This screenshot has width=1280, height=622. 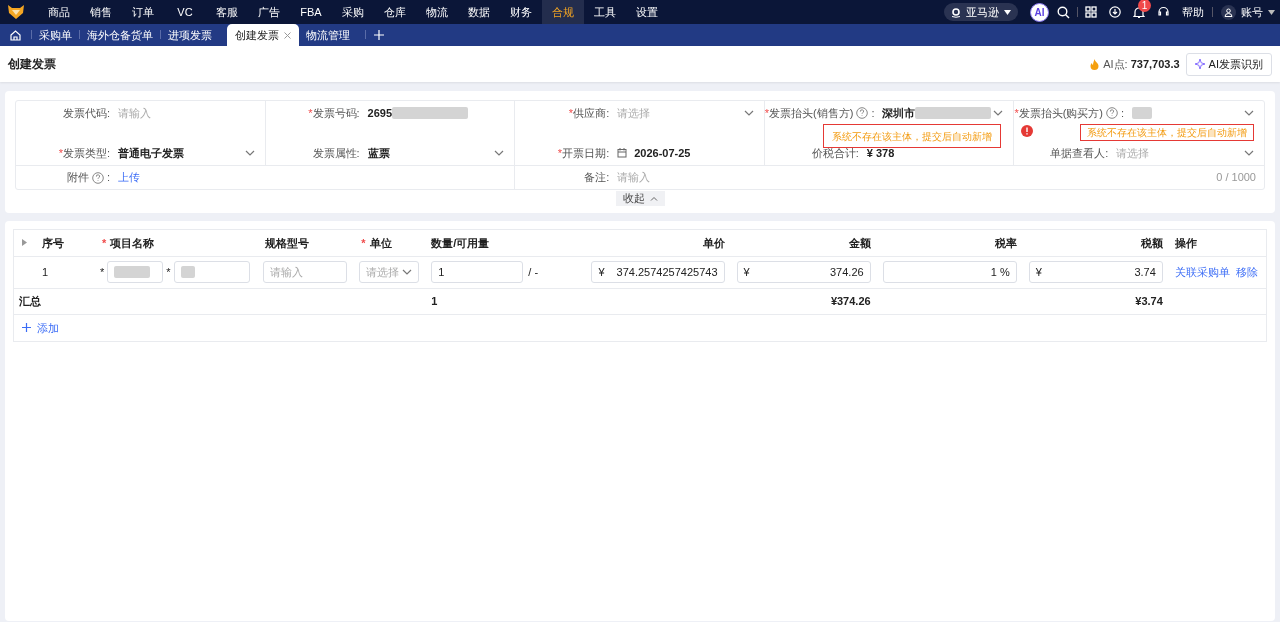 What do you see at coordinates (227, 12) in the screenshot?
I see `nav-item: 客服` at bounding box center [227, 12].